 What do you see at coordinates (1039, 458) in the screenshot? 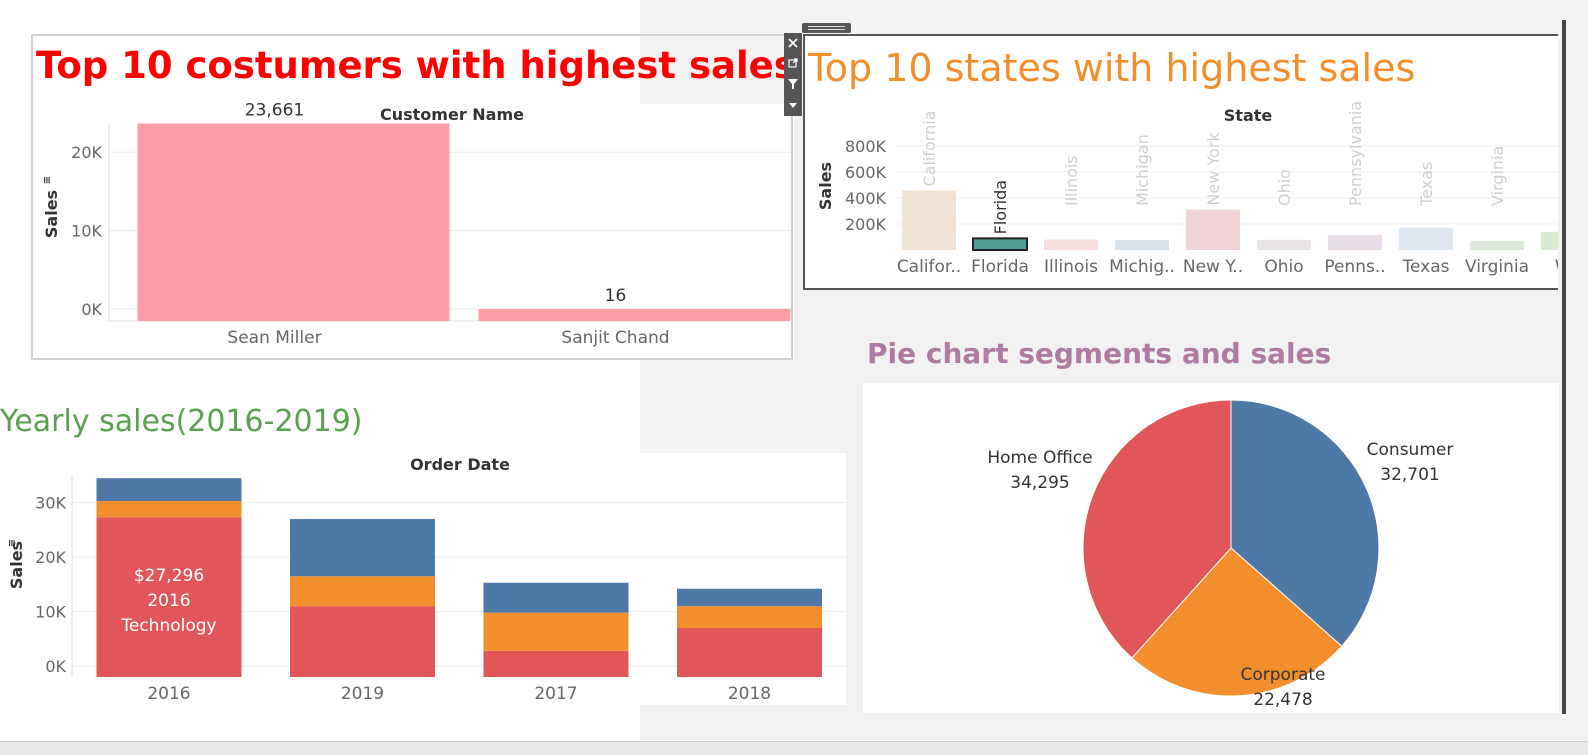
I see `slice-label: Home Office` at bounding box center [1039, 458].